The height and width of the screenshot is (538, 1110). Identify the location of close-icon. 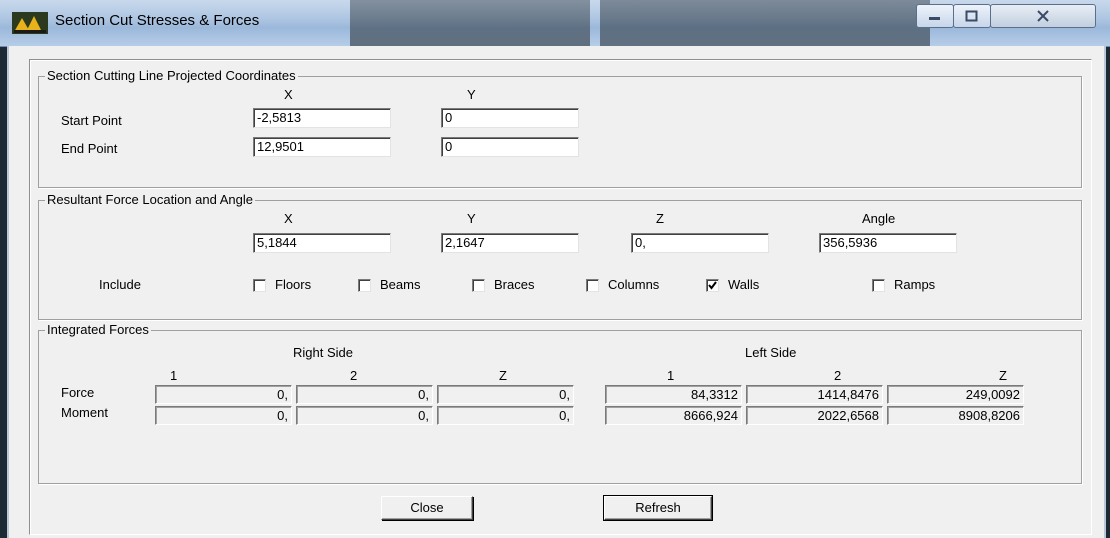
(1043, 16).